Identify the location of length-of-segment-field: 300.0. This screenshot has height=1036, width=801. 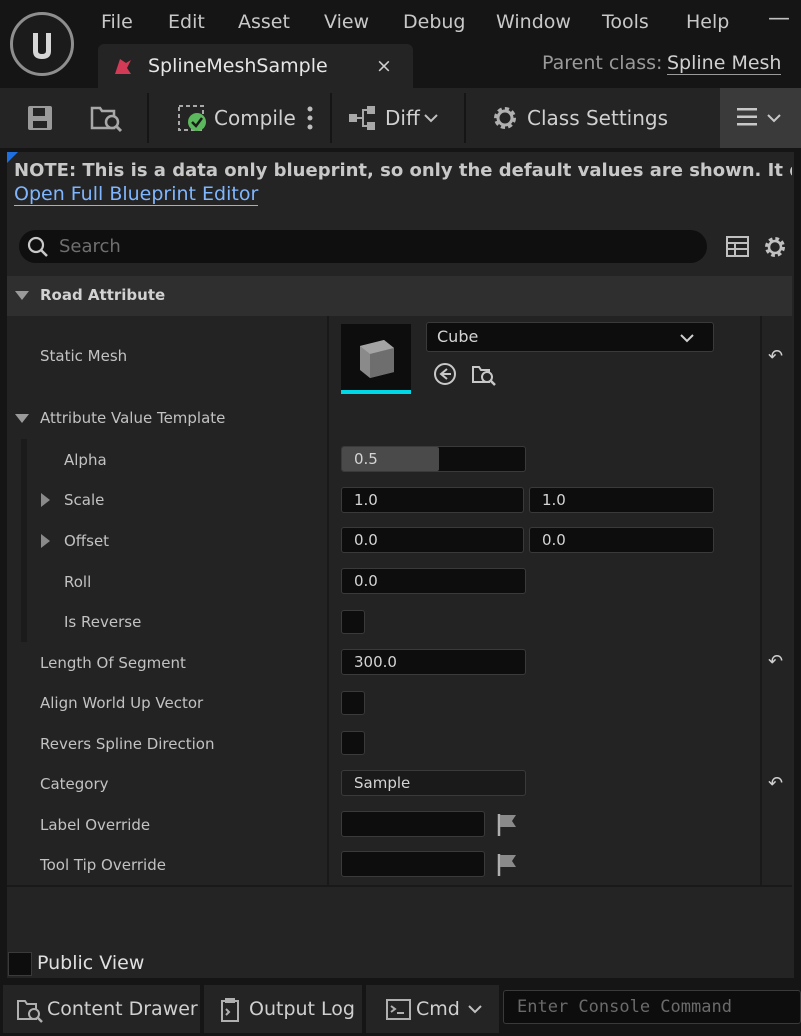
(433, 662).